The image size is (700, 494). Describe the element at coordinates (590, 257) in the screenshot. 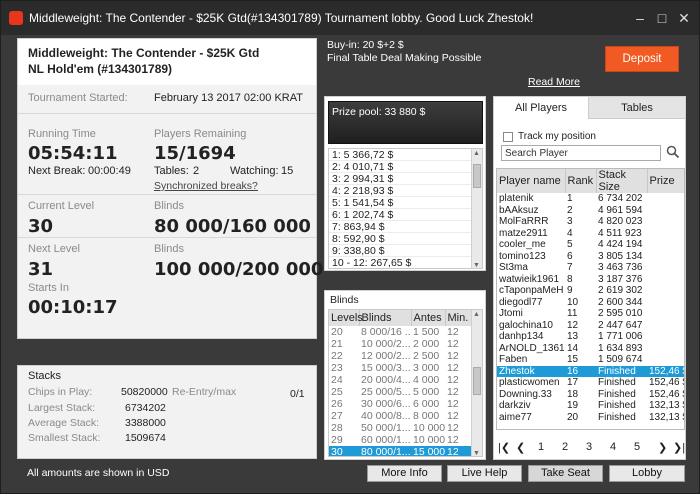

I see `player-row: tomino123 6 3 805 134` at that location.